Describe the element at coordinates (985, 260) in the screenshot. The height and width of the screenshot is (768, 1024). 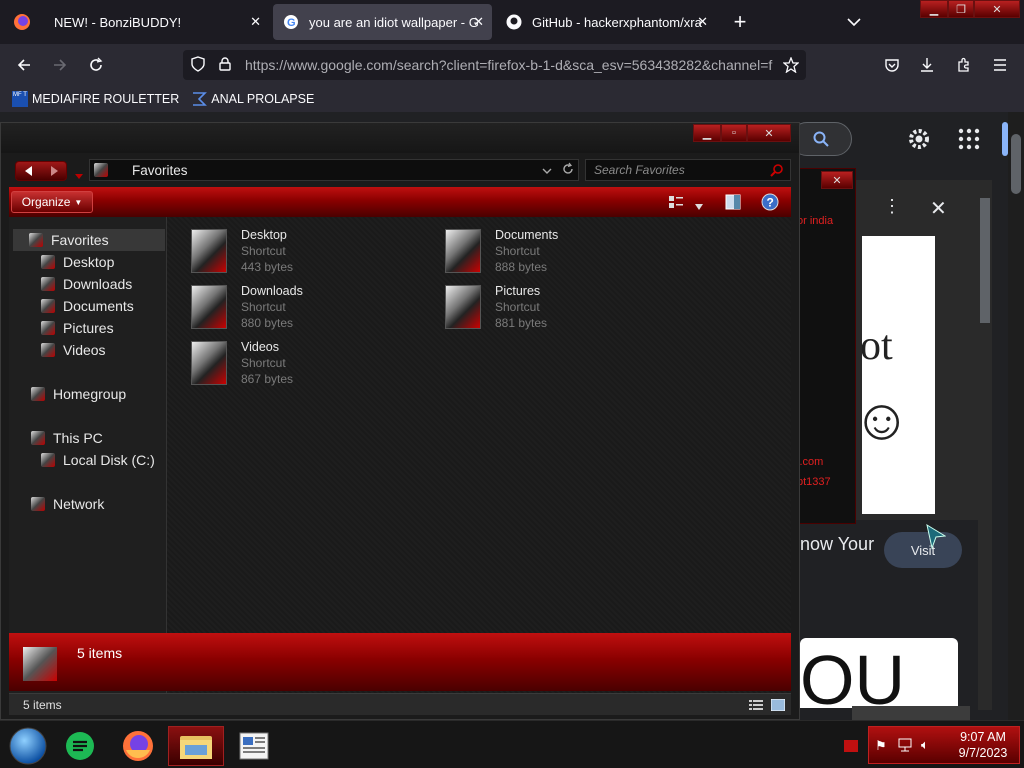
I see `preview-scrollbar-thumb` at that location.